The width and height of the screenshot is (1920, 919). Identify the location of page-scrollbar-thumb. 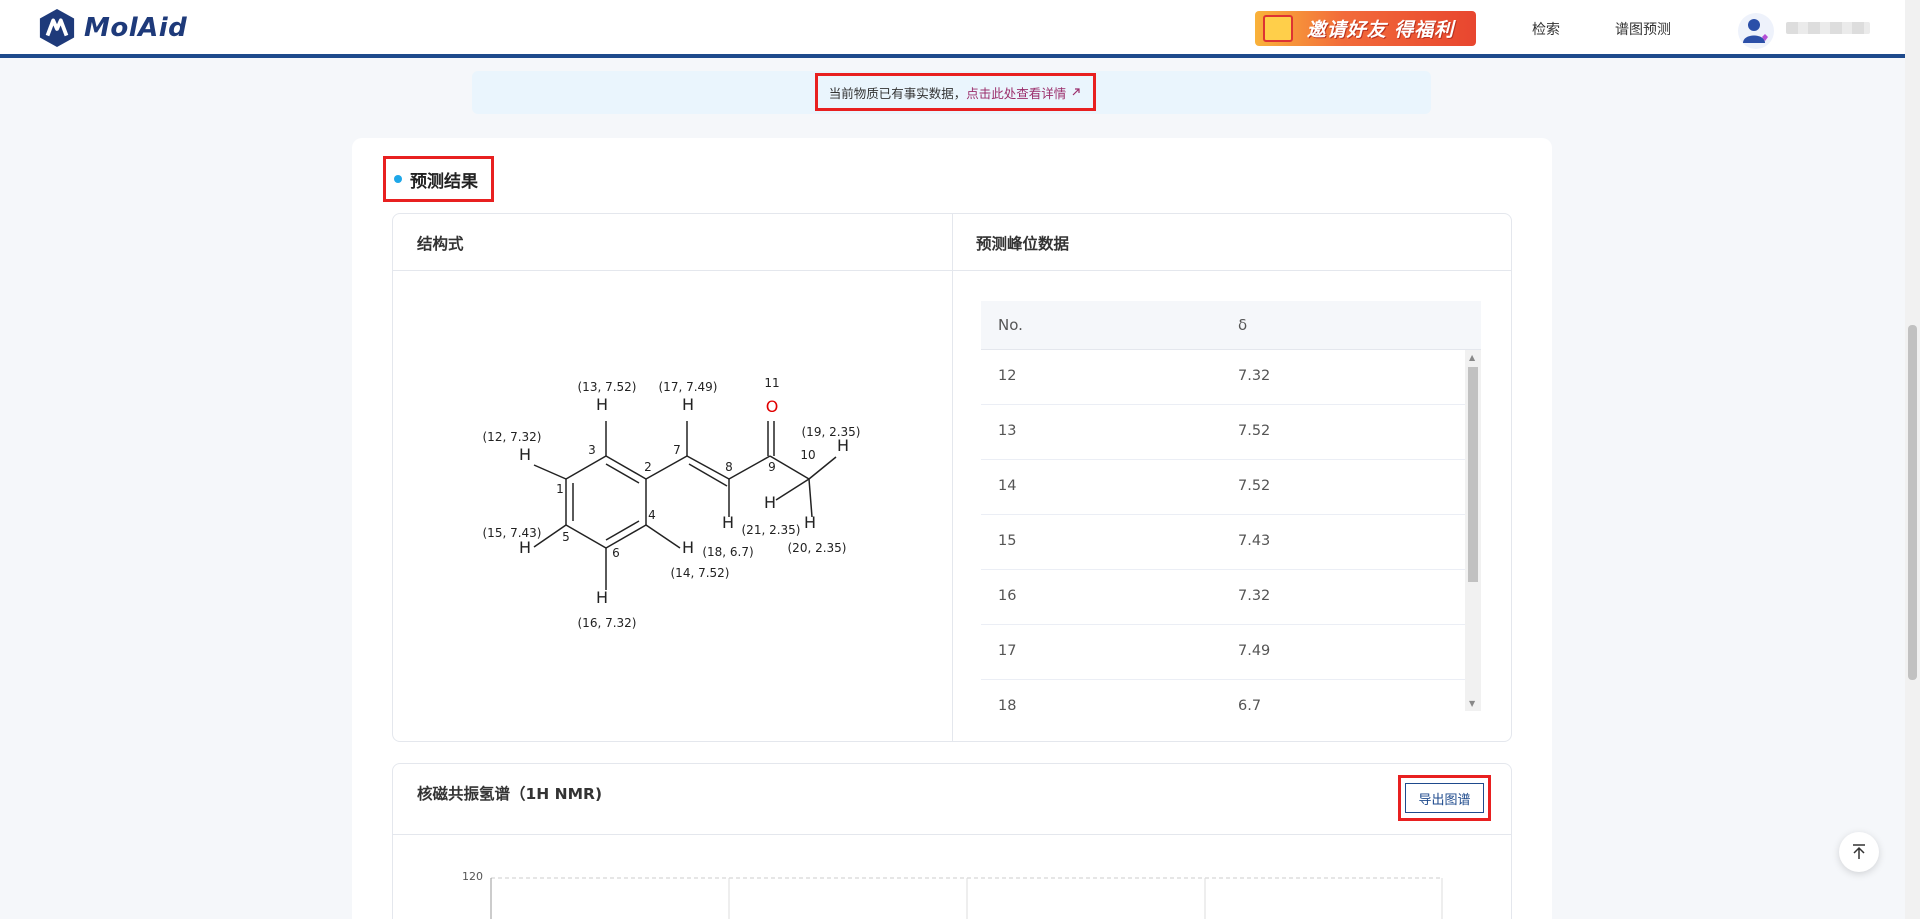
(1912, 502).